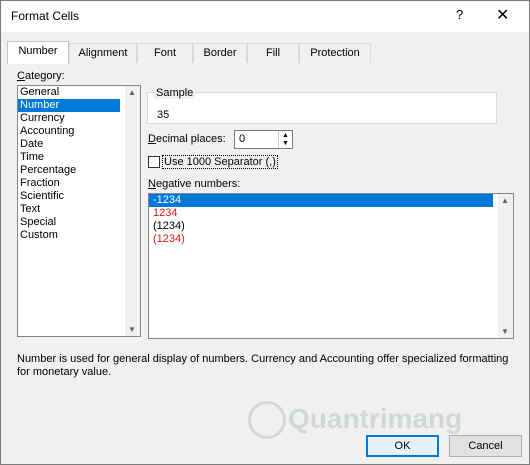 The width and height of the screenshot is (530, 465). I want to click on category-item-scientific: Scientific, so click(69, 196).